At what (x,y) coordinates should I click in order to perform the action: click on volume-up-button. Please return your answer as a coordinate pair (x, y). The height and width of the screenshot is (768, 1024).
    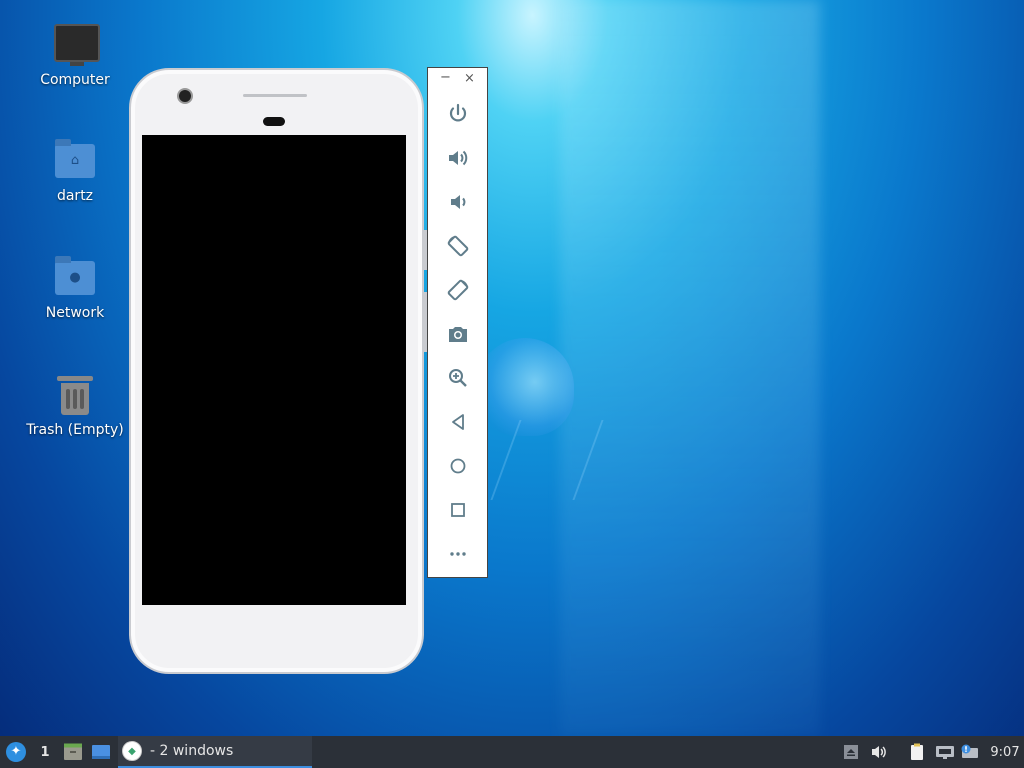
    Looking at the image, I should click on (457, 158).